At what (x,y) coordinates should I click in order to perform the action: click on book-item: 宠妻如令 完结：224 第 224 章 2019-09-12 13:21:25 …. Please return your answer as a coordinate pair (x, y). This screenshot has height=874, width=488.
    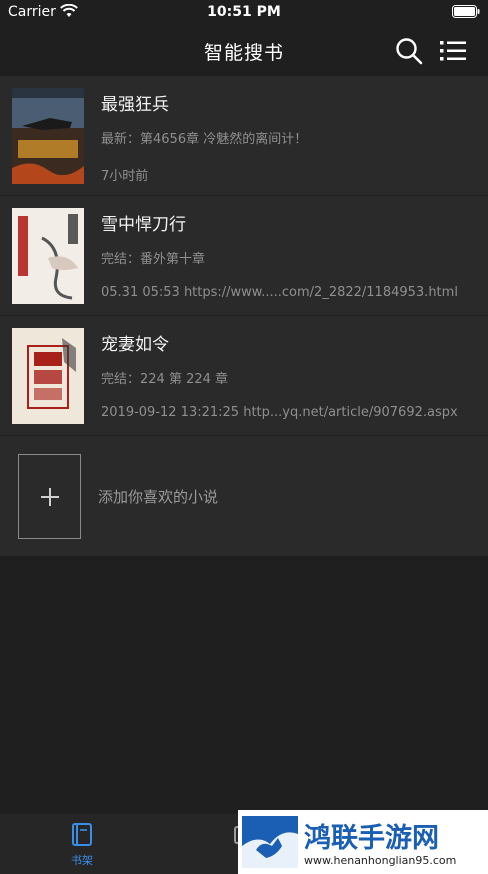
    Looking at the image, I should click on (244, 376).